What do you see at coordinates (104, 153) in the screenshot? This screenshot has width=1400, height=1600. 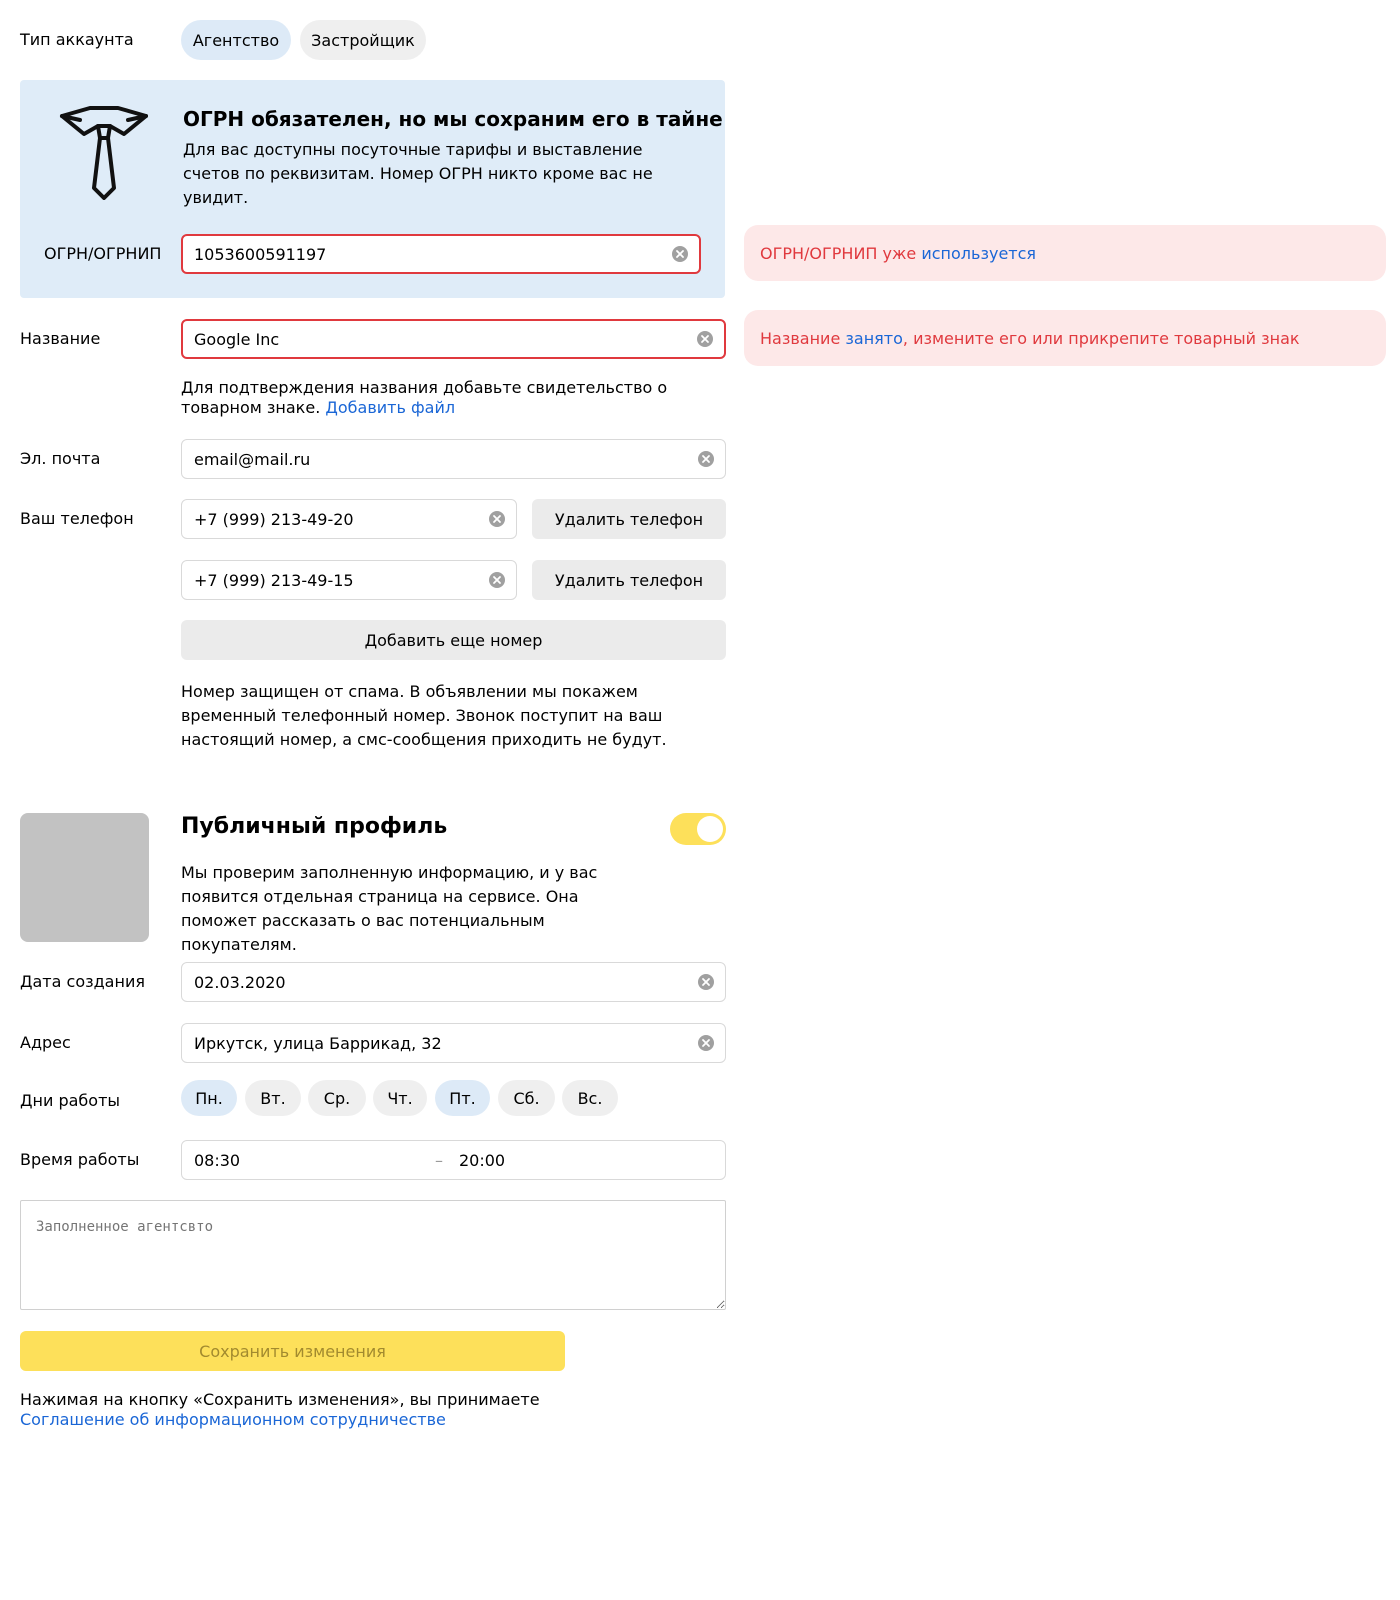 I see `tie-icon` at bounding box center [104, 153].